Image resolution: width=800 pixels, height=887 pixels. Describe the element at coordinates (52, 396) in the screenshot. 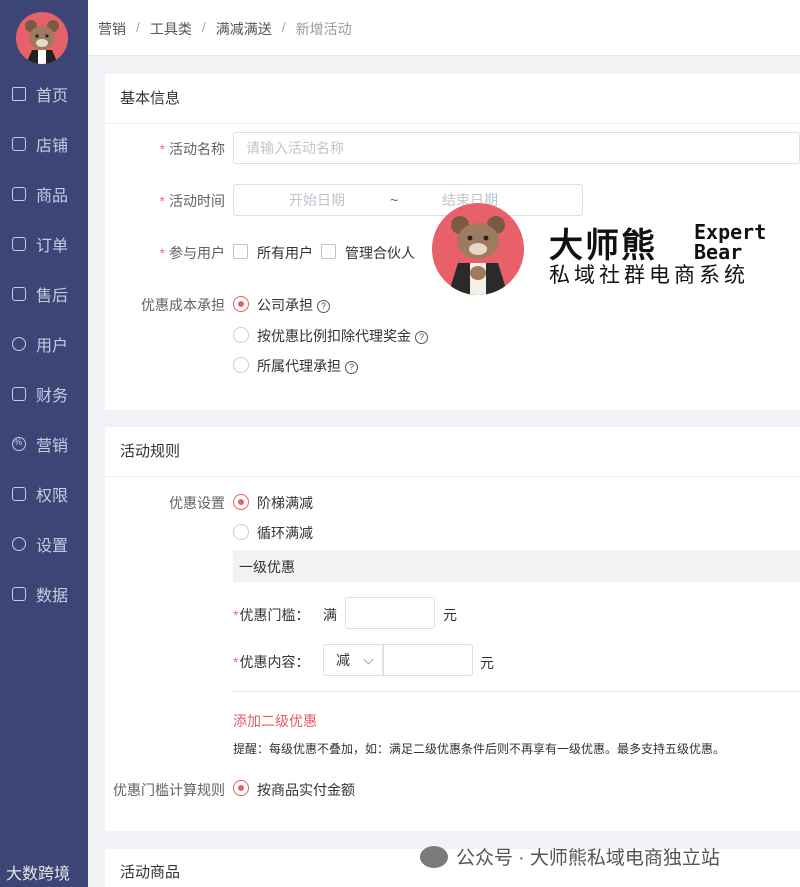

I see `sidebar-item-label: 财务` at that location.